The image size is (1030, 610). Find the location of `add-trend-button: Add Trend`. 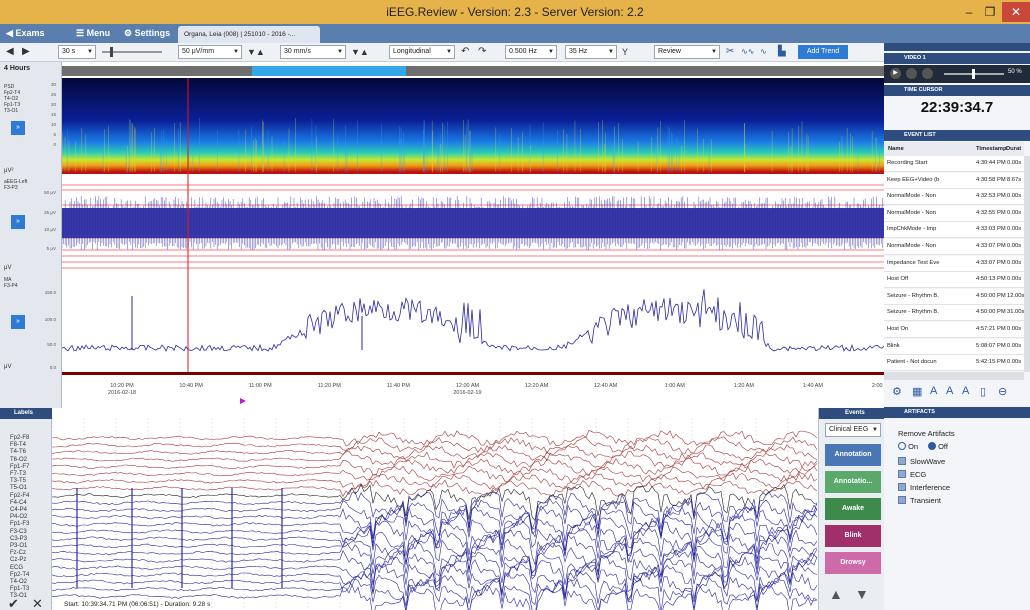

add-trend-button: Add Trend is located at coordinates (823, 52).